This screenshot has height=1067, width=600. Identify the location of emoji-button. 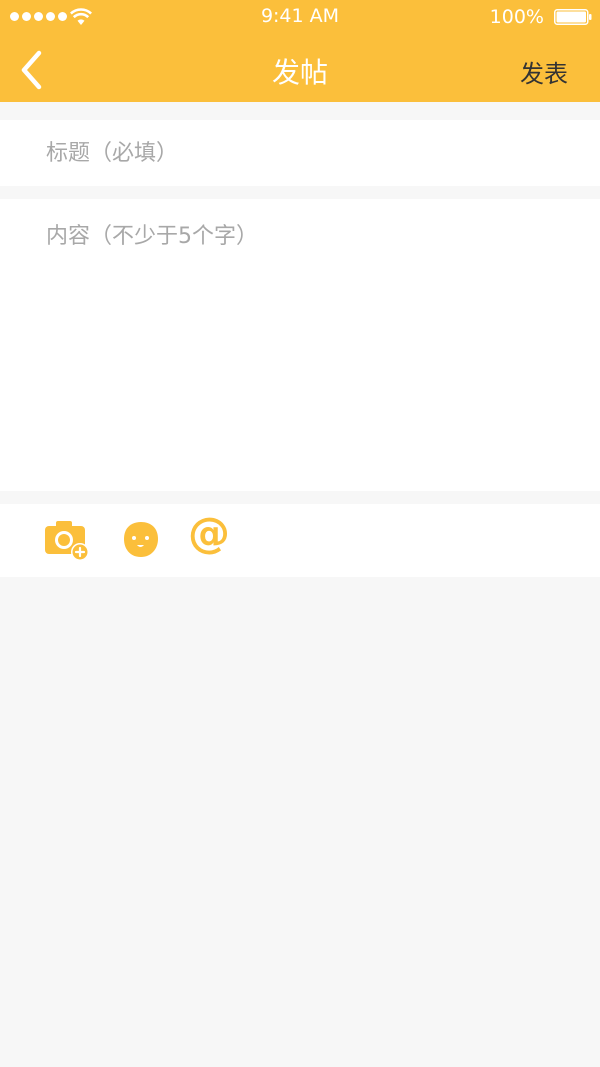
(143, 540).